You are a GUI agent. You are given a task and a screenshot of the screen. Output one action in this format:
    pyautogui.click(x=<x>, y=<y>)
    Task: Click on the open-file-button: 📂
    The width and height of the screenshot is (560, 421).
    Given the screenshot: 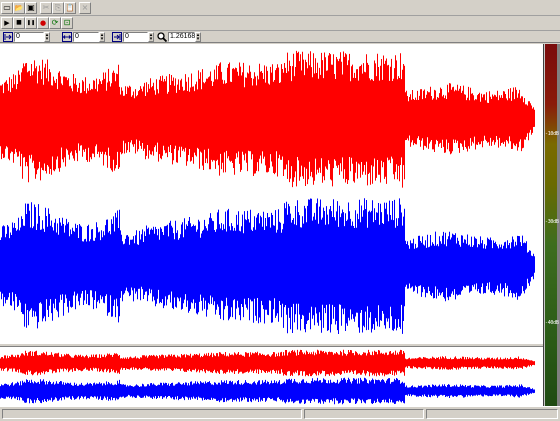 What is the action you would take?
    pyautogui.click(x=19, y=8)
    